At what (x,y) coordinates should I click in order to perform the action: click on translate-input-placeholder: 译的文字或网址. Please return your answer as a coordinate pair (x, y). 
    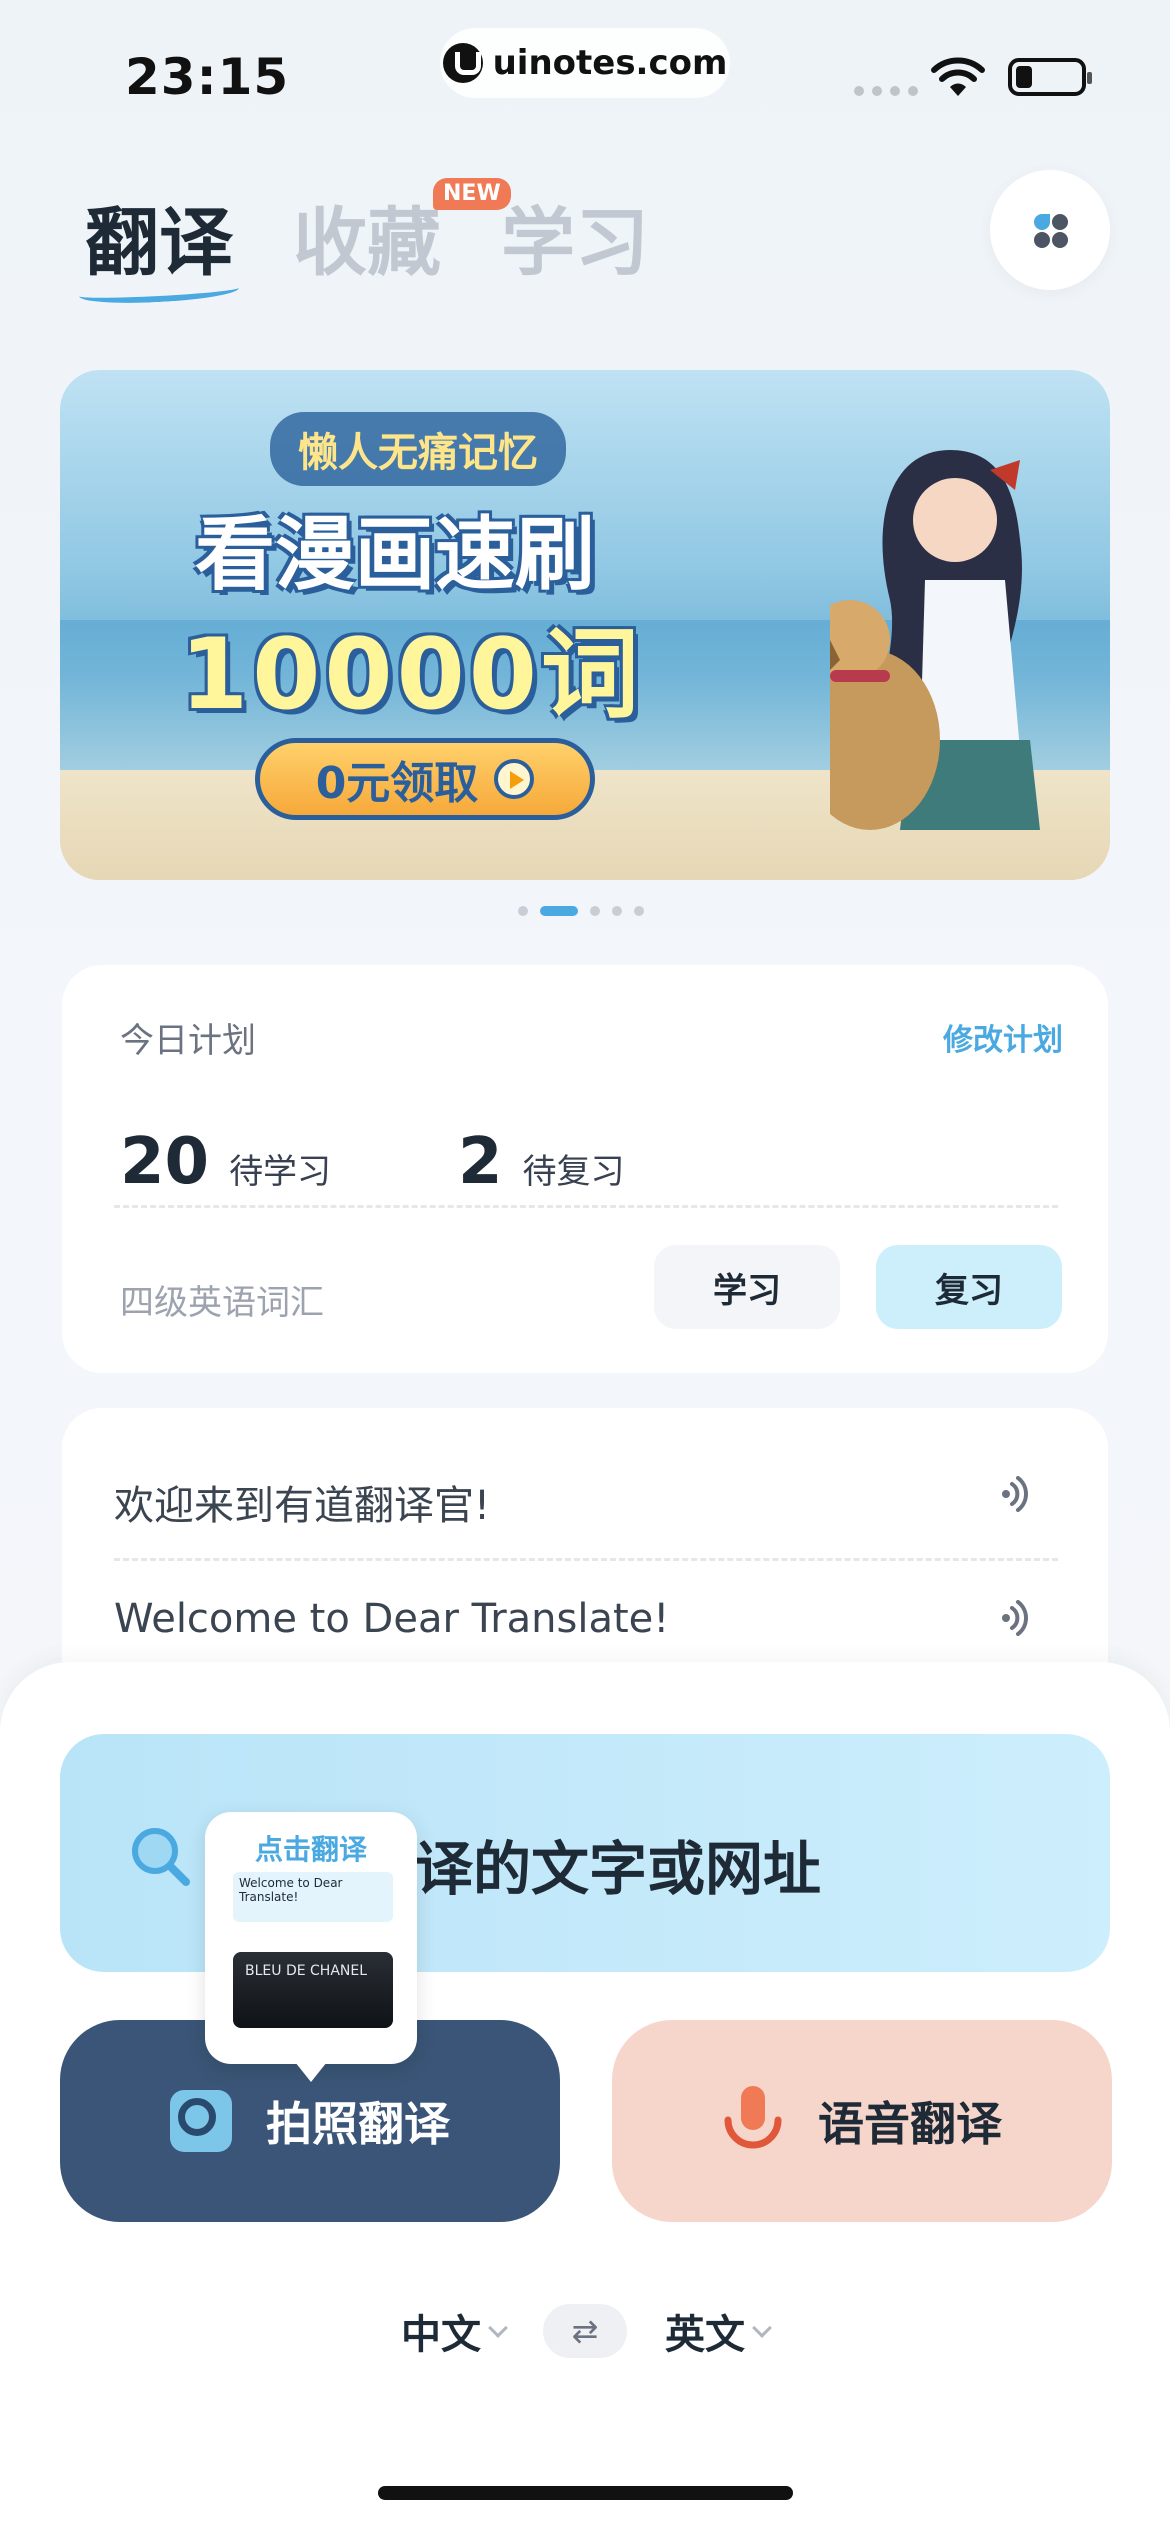
    Looking at the image, I should click on (618, 1869).